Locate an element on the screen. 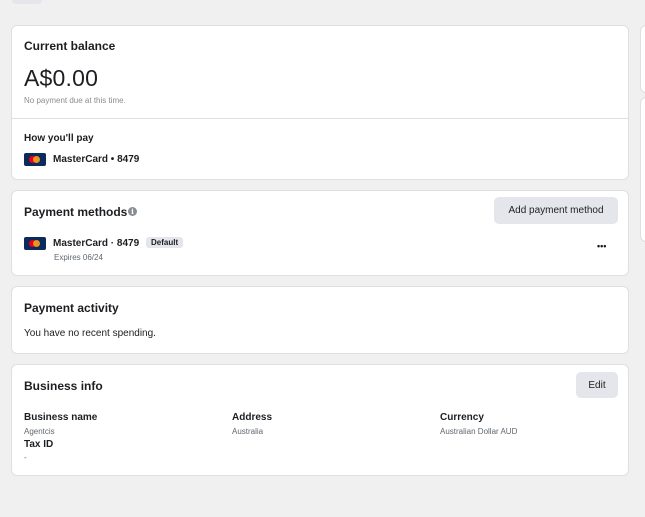  current-balance-title: Current balance is located at coordinates (70, 46).